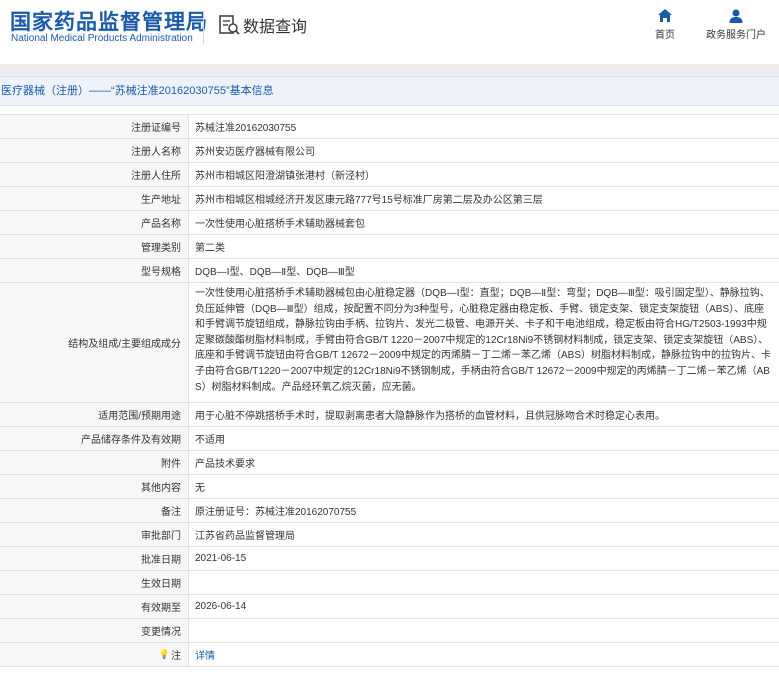  I want to click on row-value: 苏州市相城区相城经济开发区康元路777号15号标准厂房第二层及办公区第三层, so click(369, 200).